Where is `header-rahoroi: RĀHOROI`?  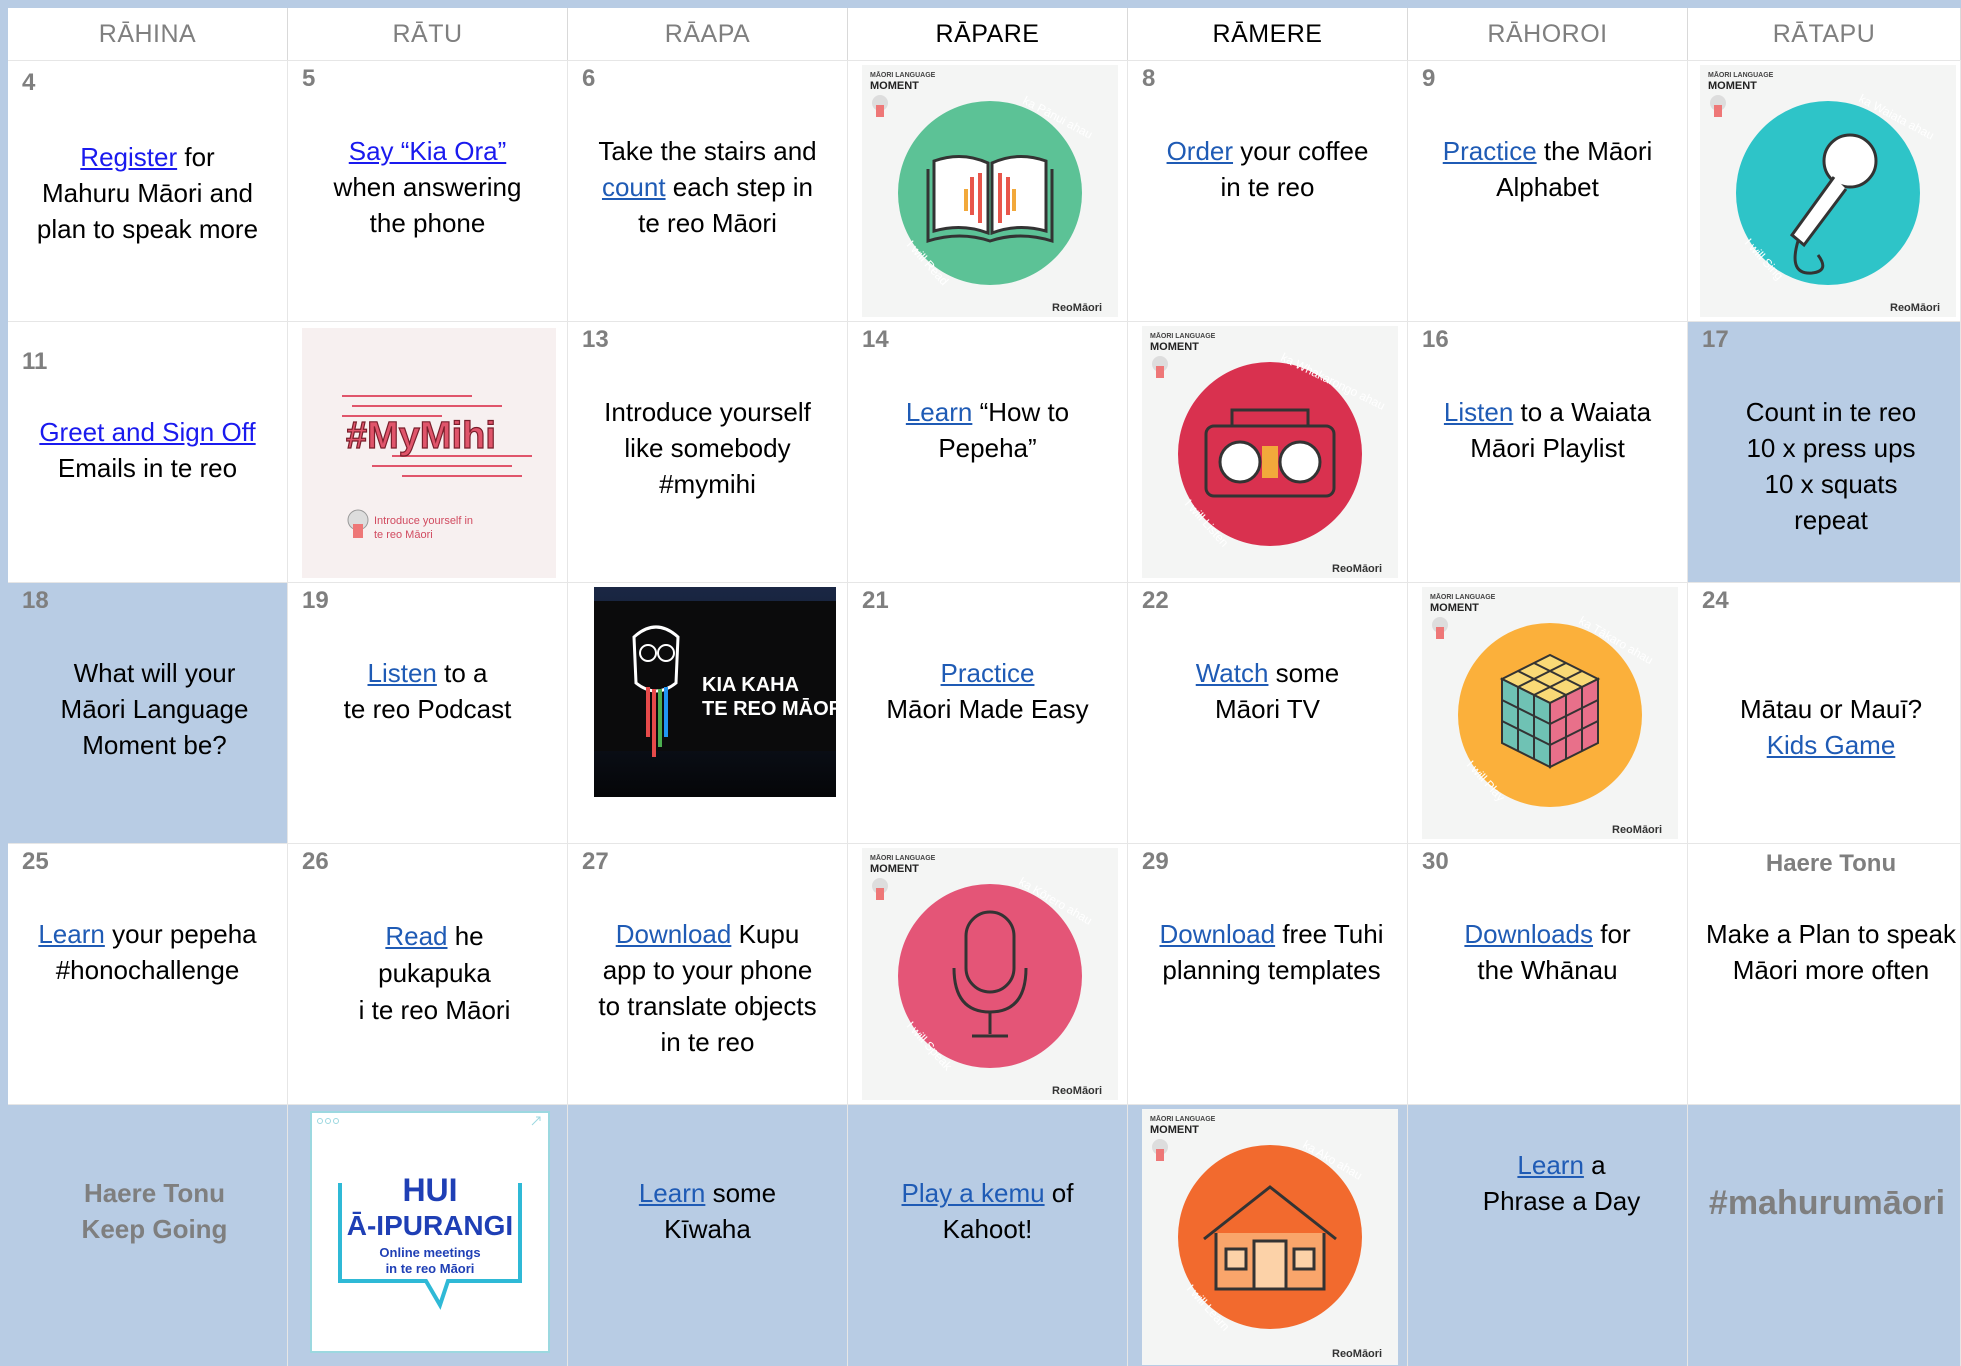
header-rahoroi: RĀHOROI is located at coordinates (1548, 34).